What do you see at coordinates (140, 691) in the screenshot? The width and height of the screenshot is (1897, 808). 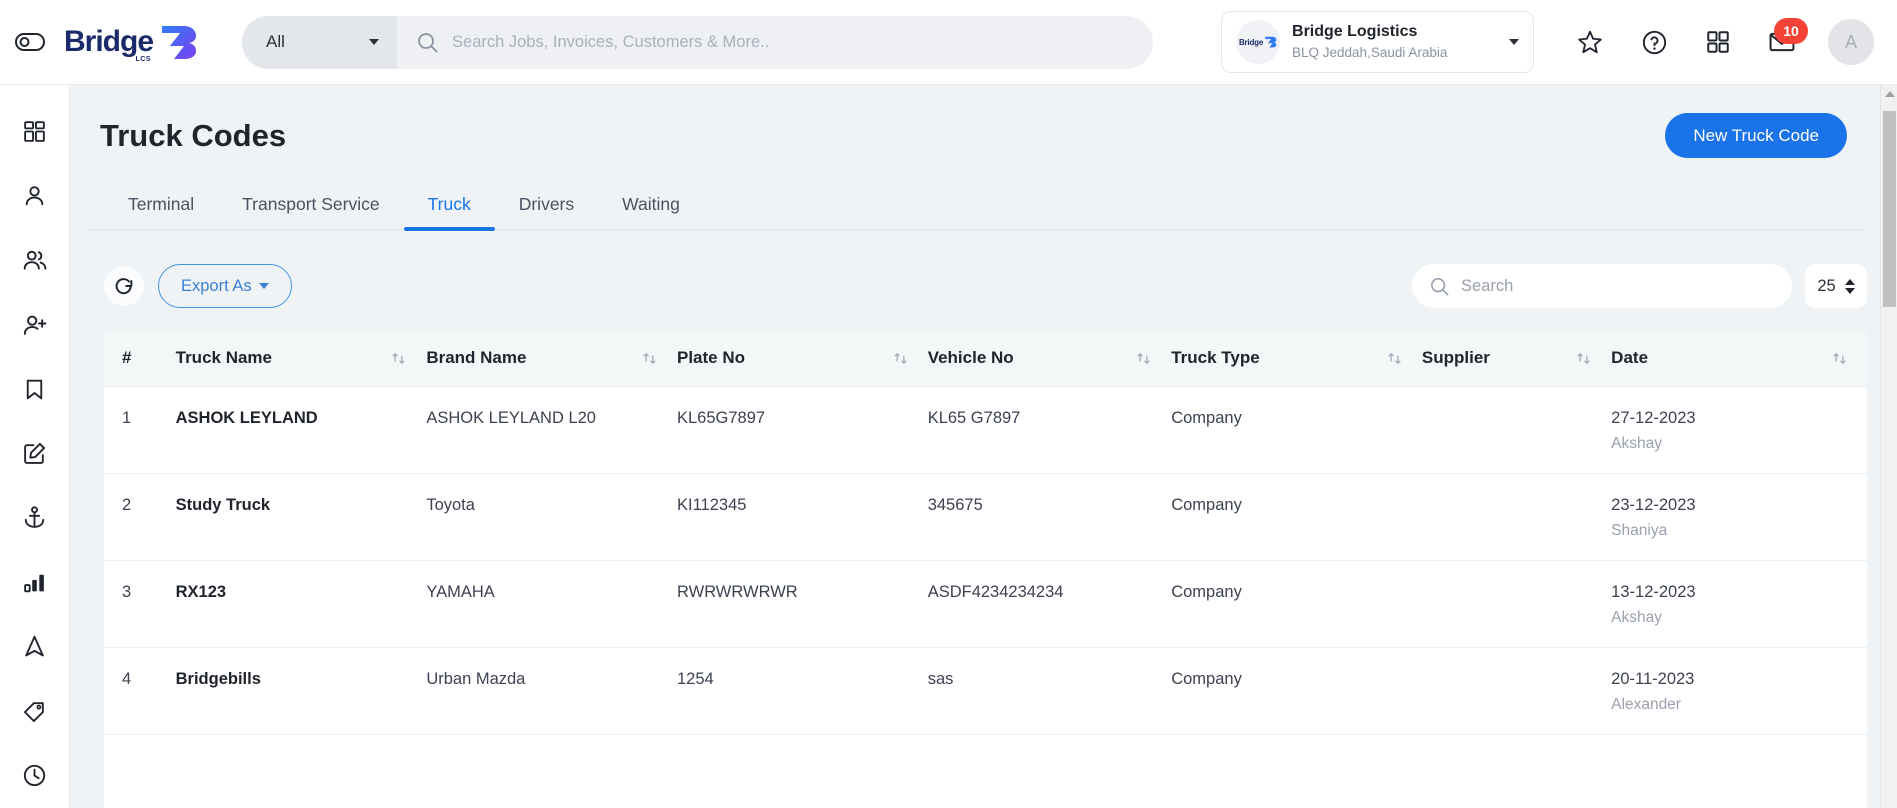 I see `cell-index: 4` at bounding box center [140, 691].